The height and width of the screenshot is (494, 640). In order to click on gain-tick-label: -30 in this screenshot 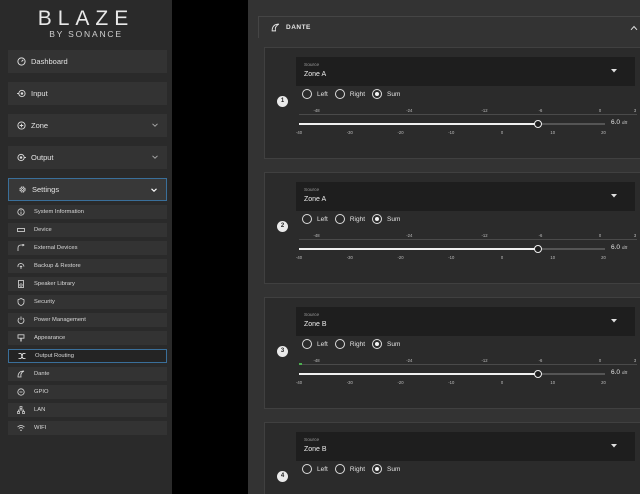, I will do `click(349, 382)`.